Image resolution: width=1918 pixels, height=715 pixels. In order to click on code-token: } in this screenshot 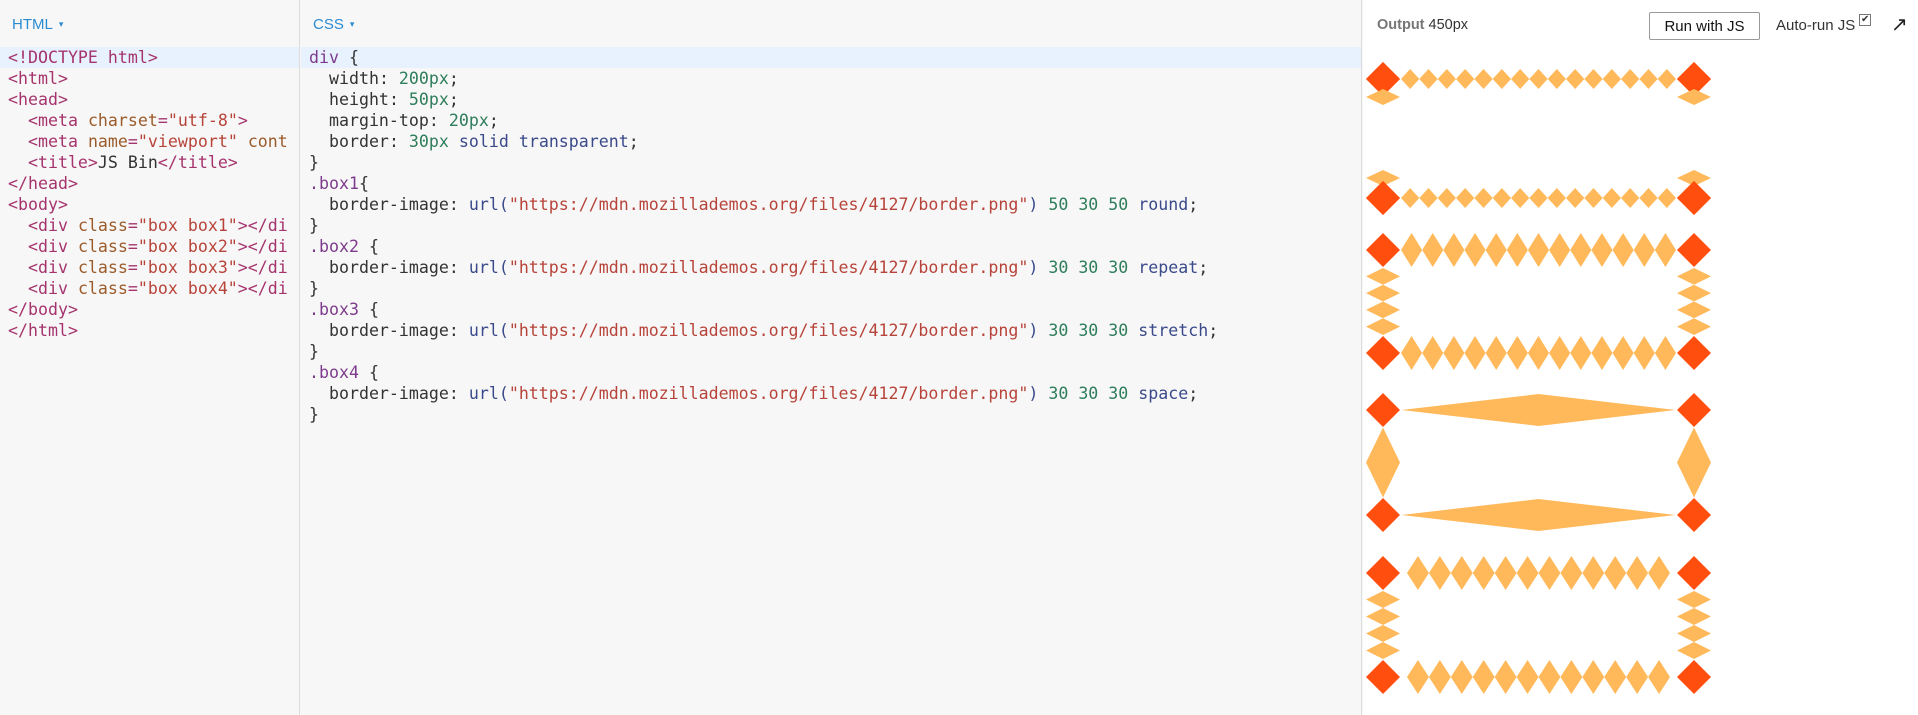, I will do `click(314, 225)`.